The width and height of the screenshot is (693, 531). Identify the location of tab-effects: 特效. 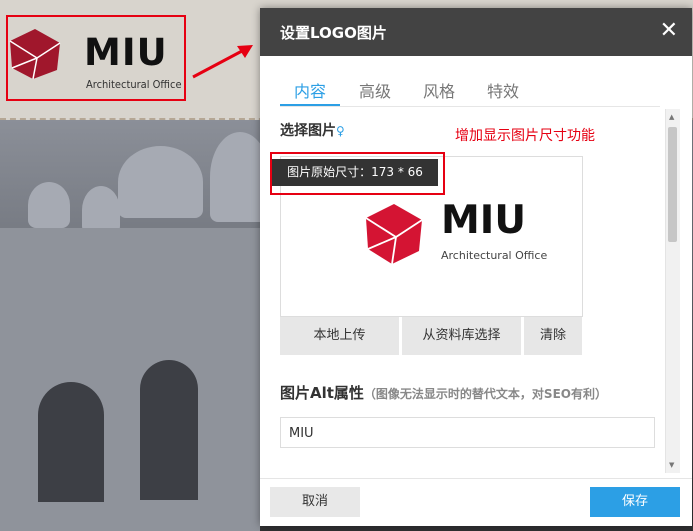
(503, 90).